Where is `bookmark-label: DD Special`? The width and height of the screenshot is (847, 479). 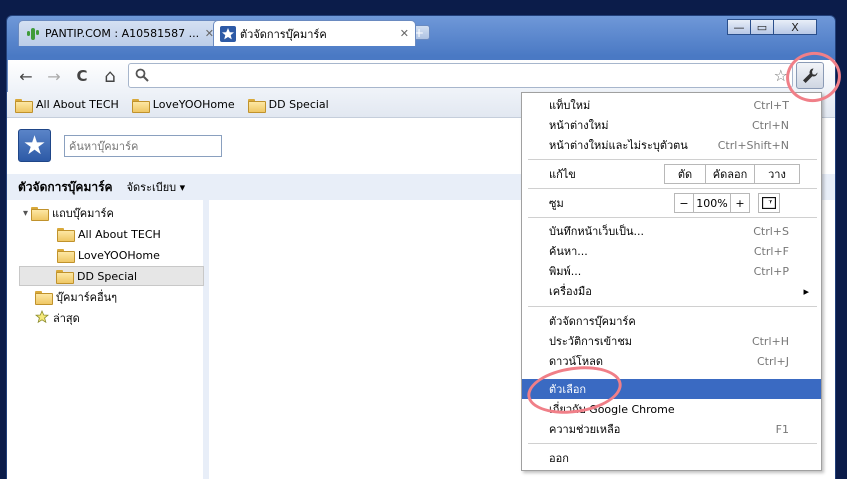 bookmark-label: DD Special is located at coordinates (298, 104).